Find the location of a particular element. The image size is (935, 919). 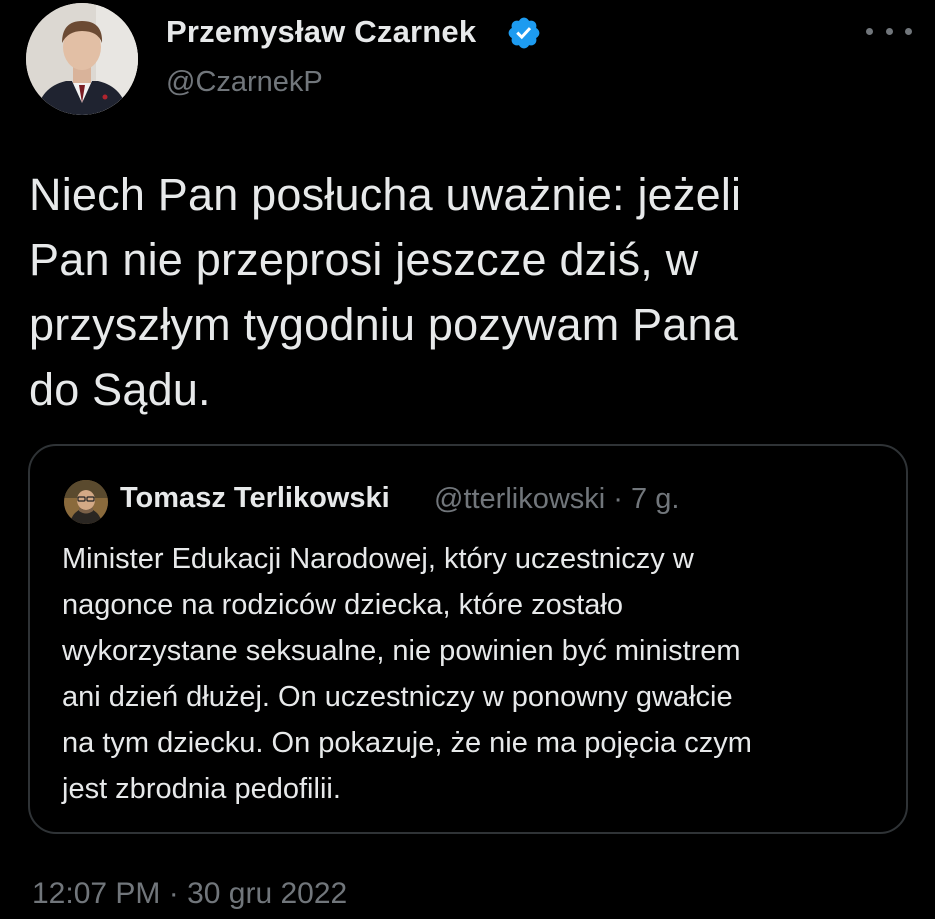

tweet-text-line: do Sądu. is located at coordinates (120, 389).